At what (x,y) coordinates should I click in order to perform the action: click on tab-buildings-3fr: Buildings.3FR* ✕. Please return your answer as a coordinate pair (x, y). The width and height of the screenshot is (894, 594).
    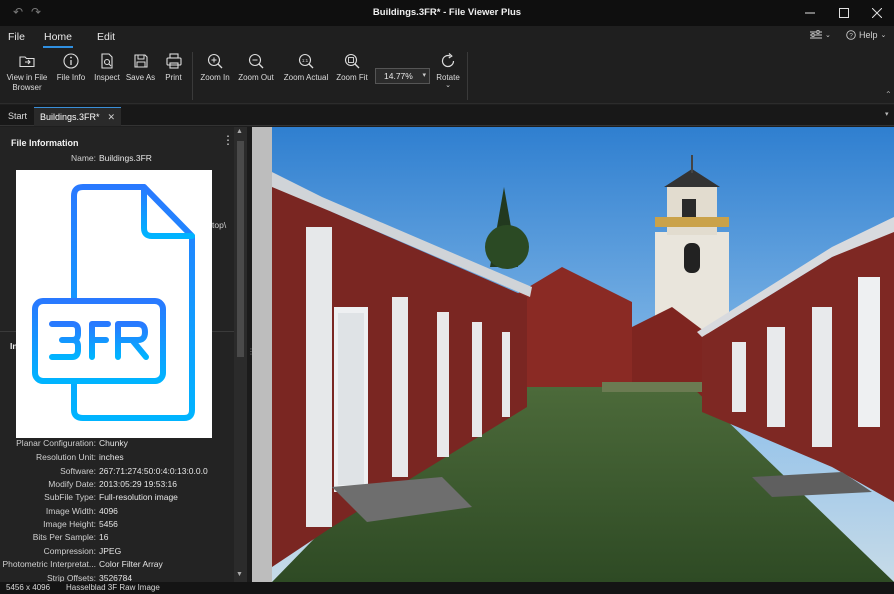
    Looking at the image, I should click on (78, 116).